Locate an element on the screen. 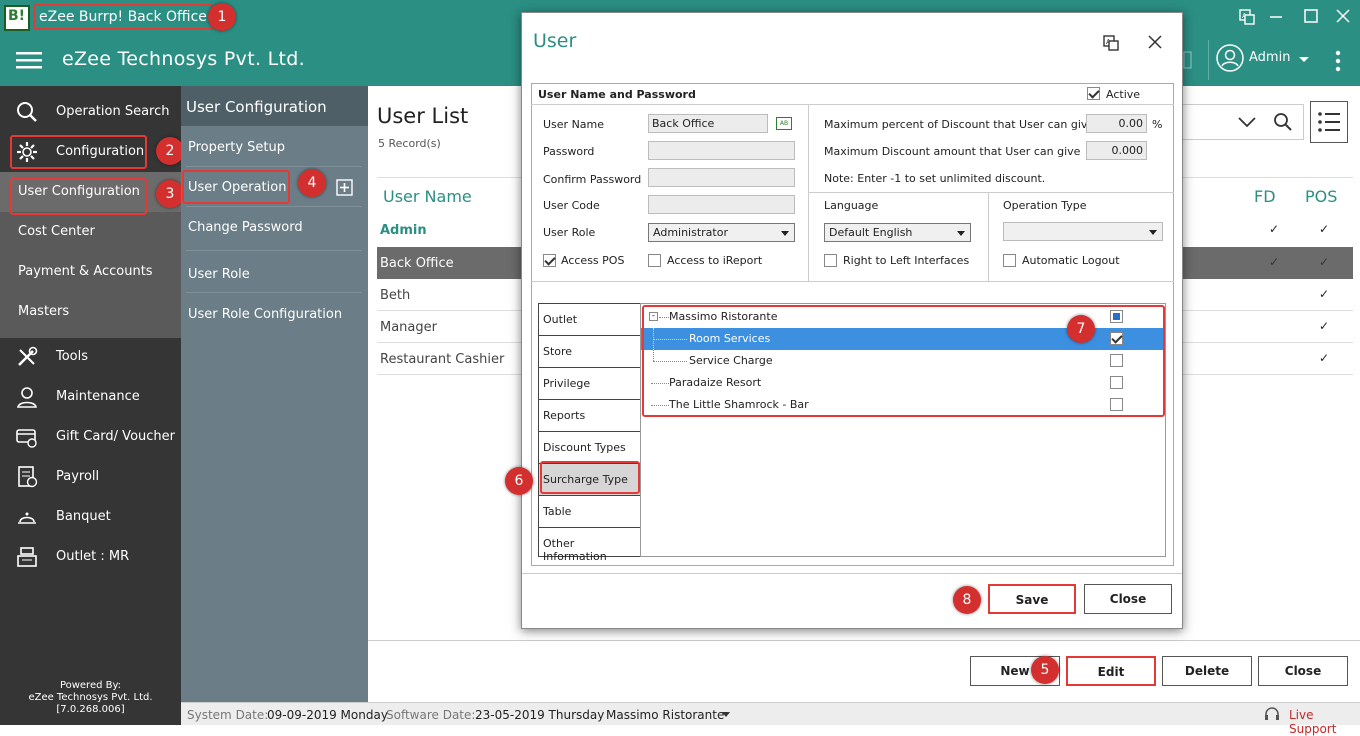  language-label: Language is located at coordinates (851, 205).